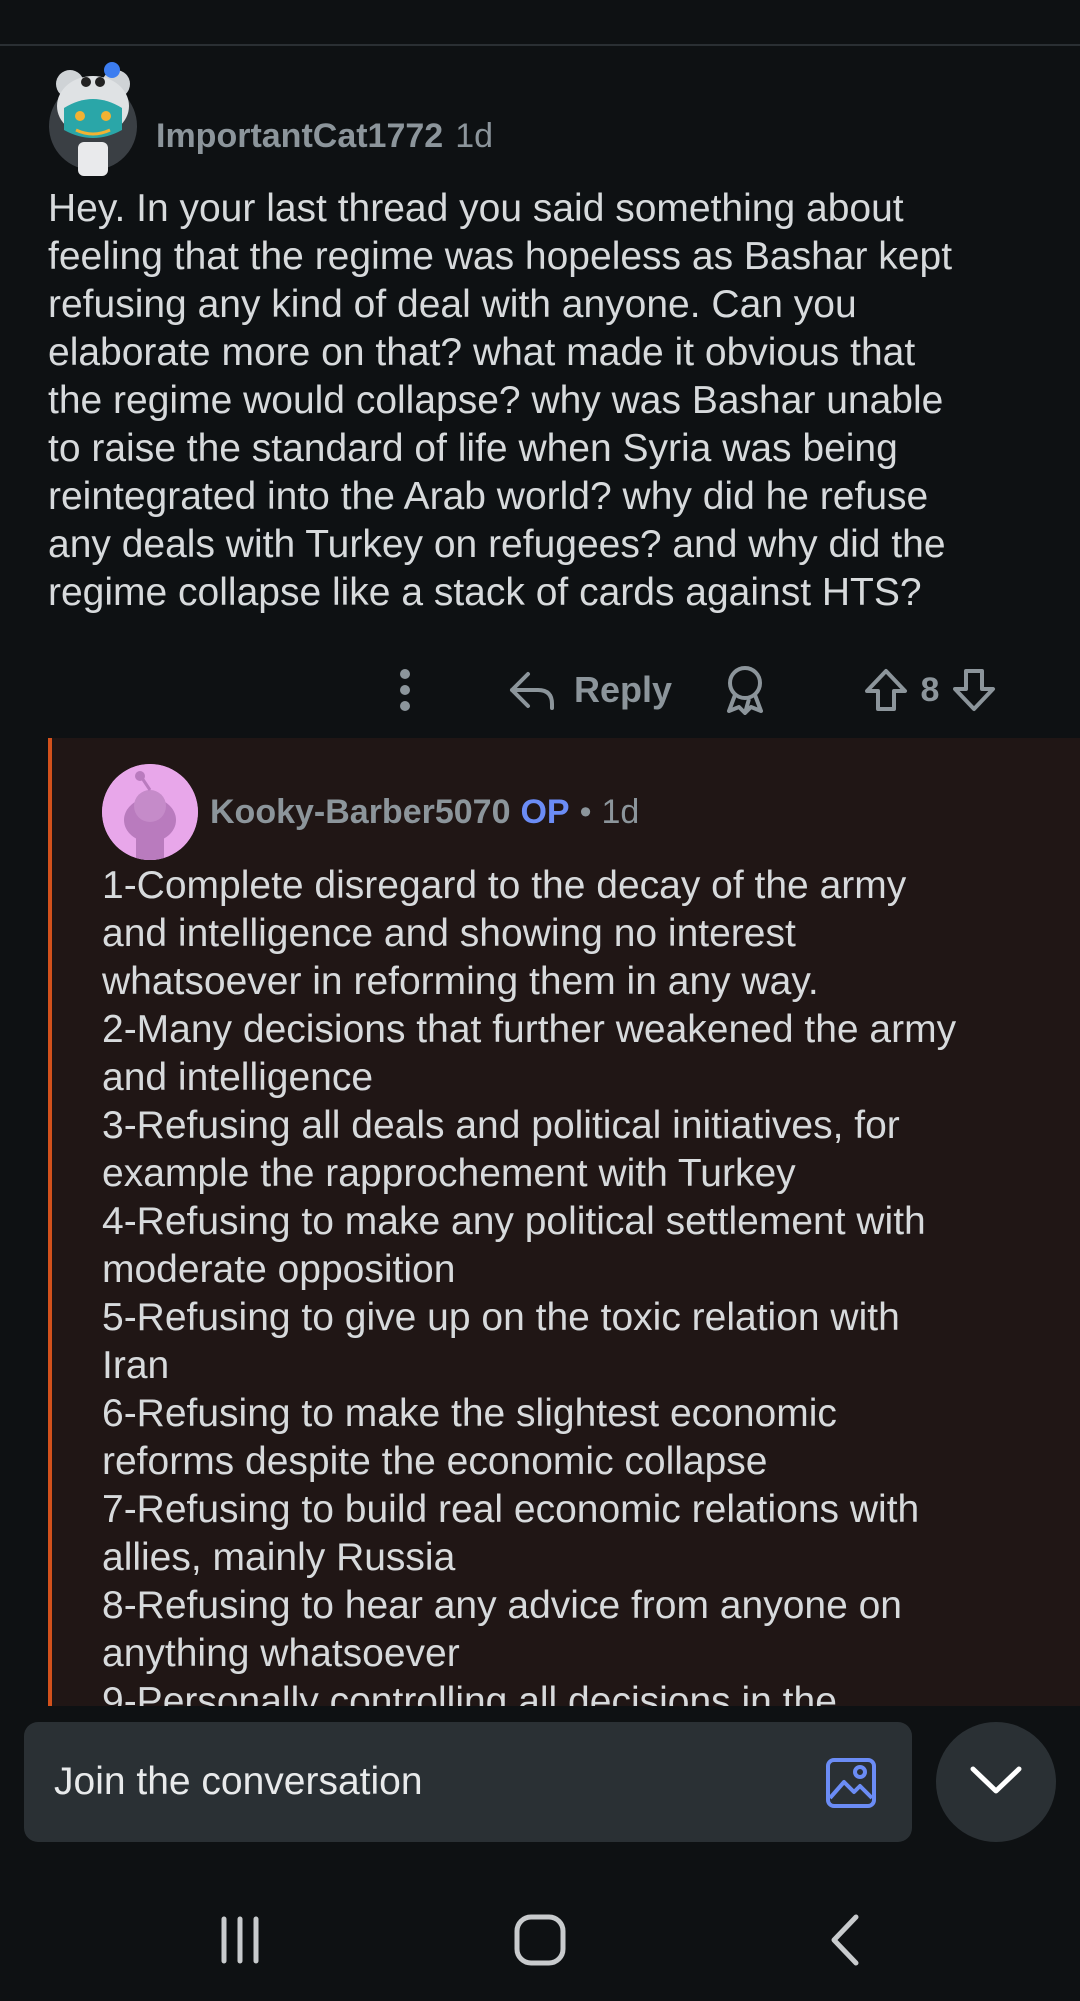 The height and width of the screenshot is (2001, 1080). Describe the element at coordinates (238, 1781) in the screenshot. I see `compose-placeholder: Join the conversation` at that location.